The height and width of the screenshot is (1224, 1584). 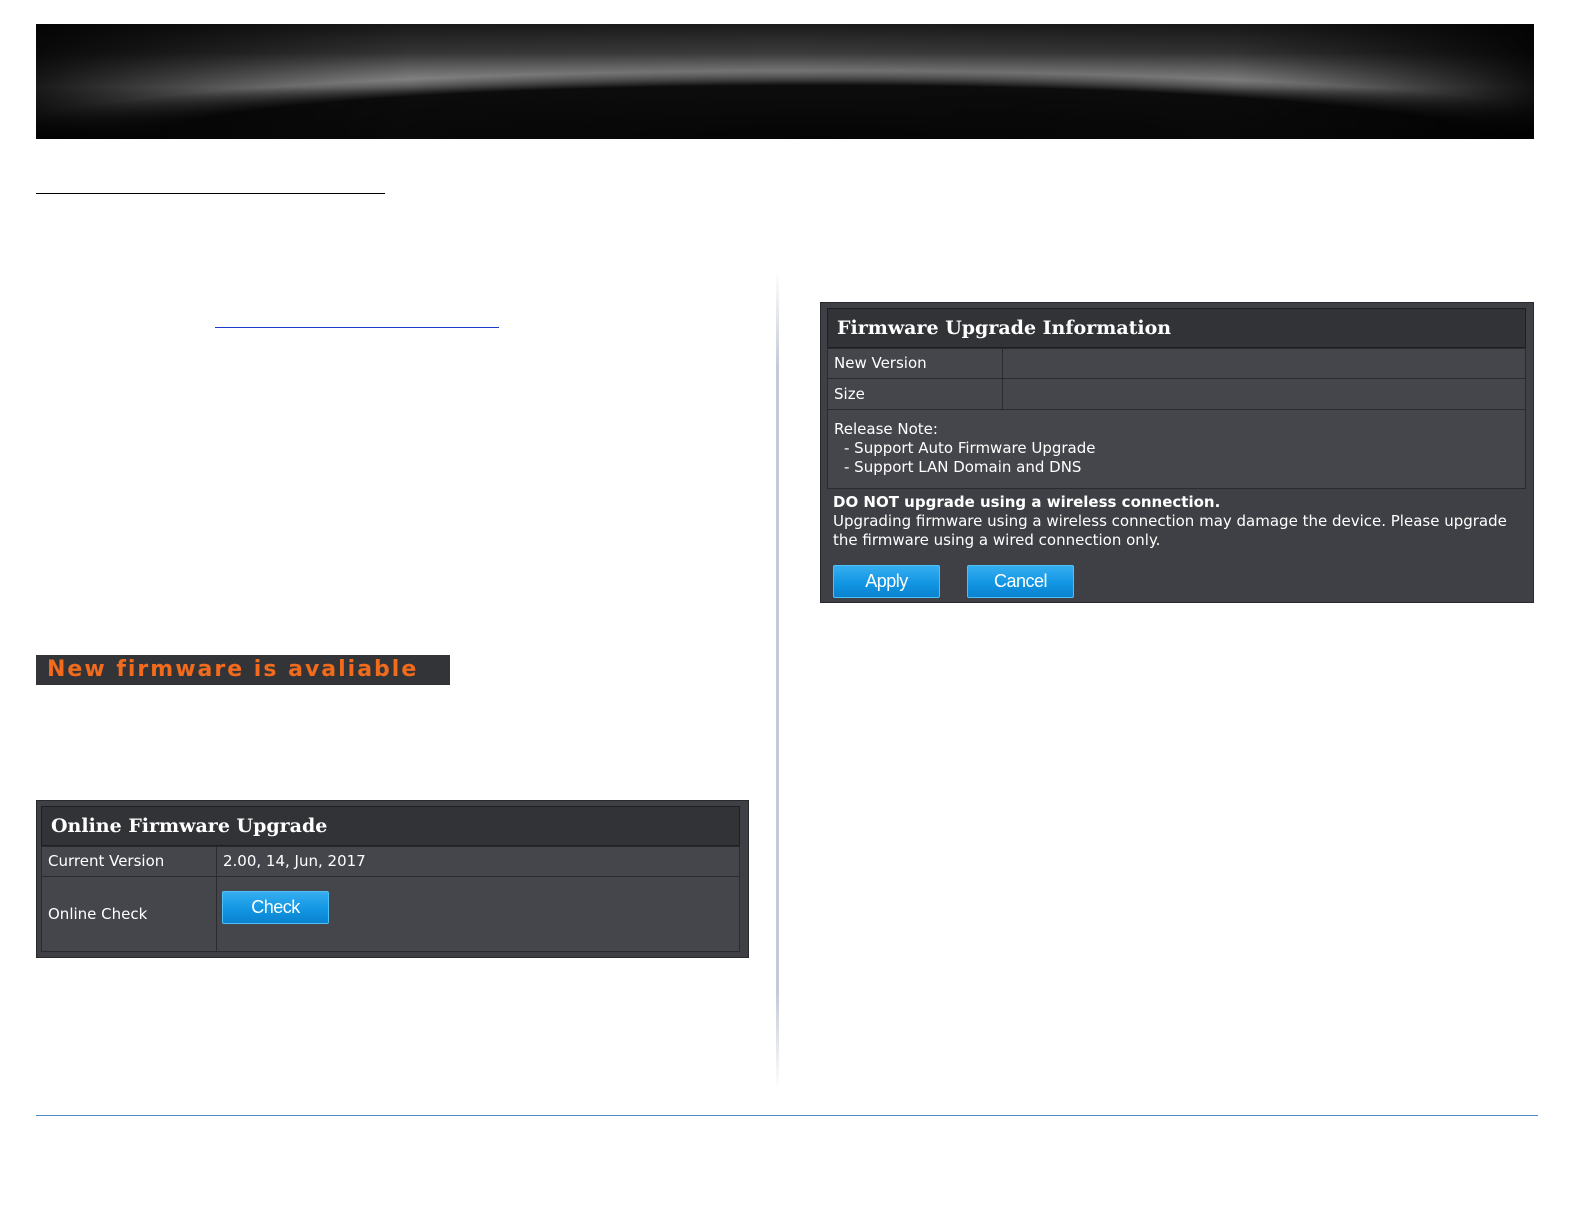 What do you see at coordinates (478, 861) in the screenshot?
I see `current-version-value: 2.00, 14, Jun, 2017` at bounding box center [478, 861].